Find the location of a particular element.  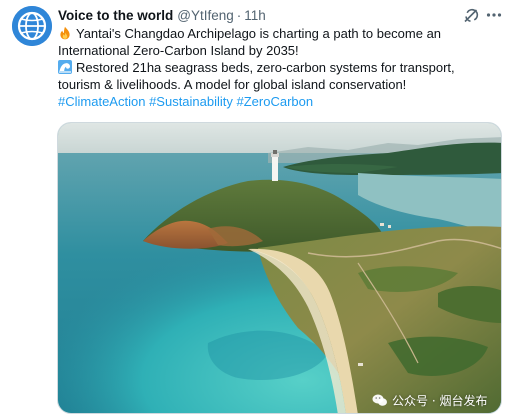

tweet-timestamp: 11h is located at coordinates (255, 15).